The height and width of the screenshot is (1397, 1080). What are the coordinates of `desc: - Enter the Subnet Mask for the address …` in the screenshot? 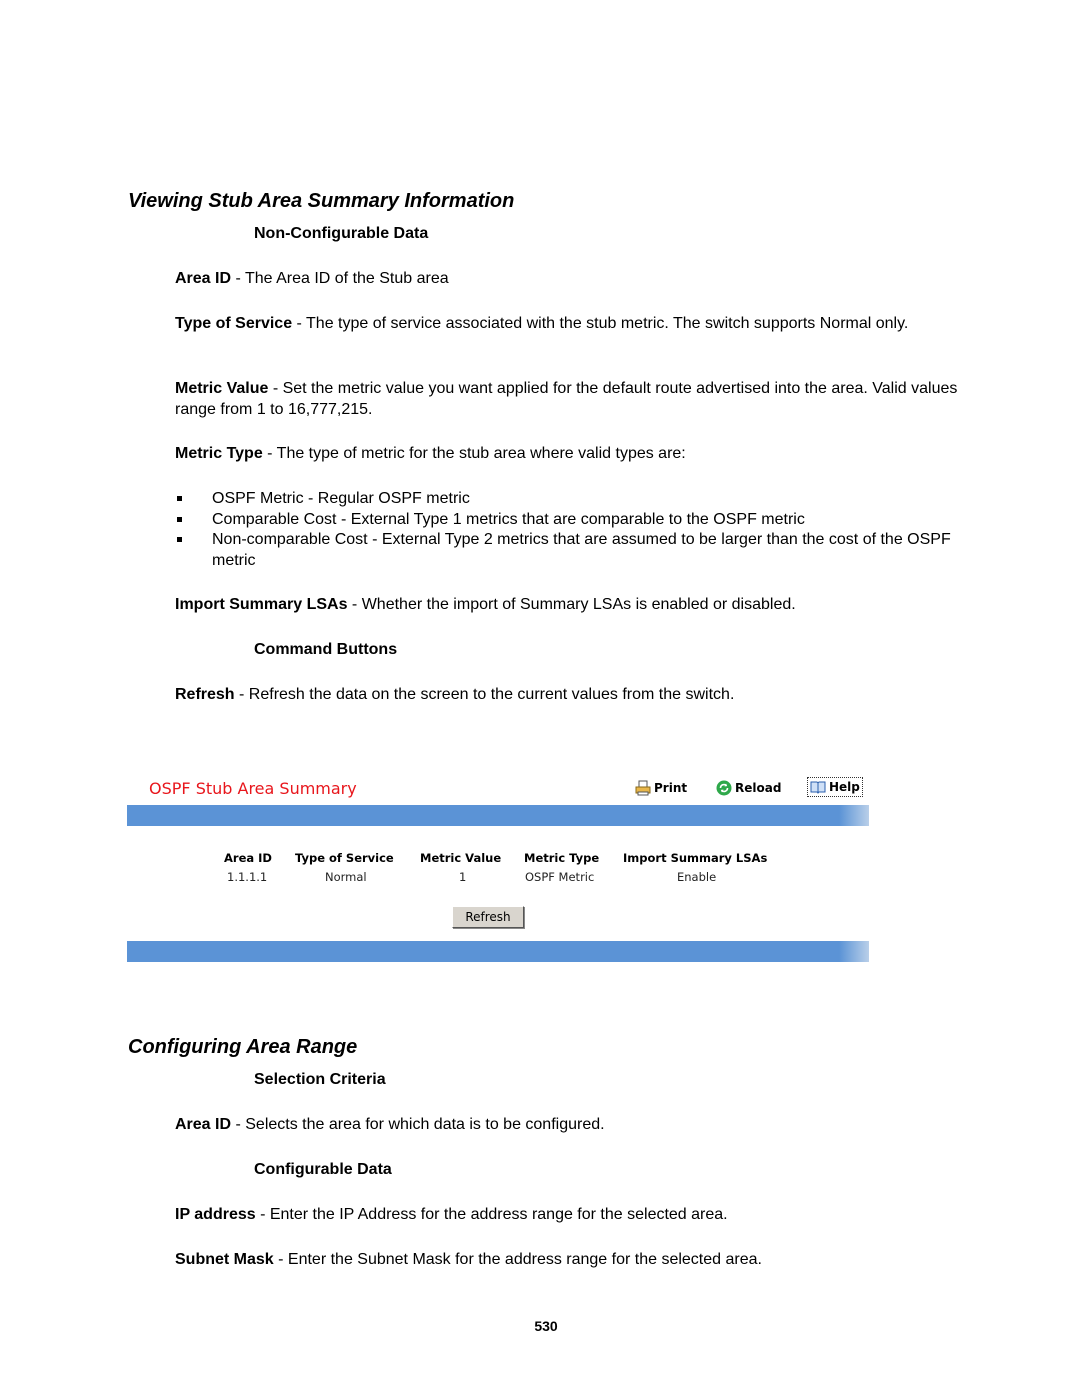 It's located at (517, 1259).